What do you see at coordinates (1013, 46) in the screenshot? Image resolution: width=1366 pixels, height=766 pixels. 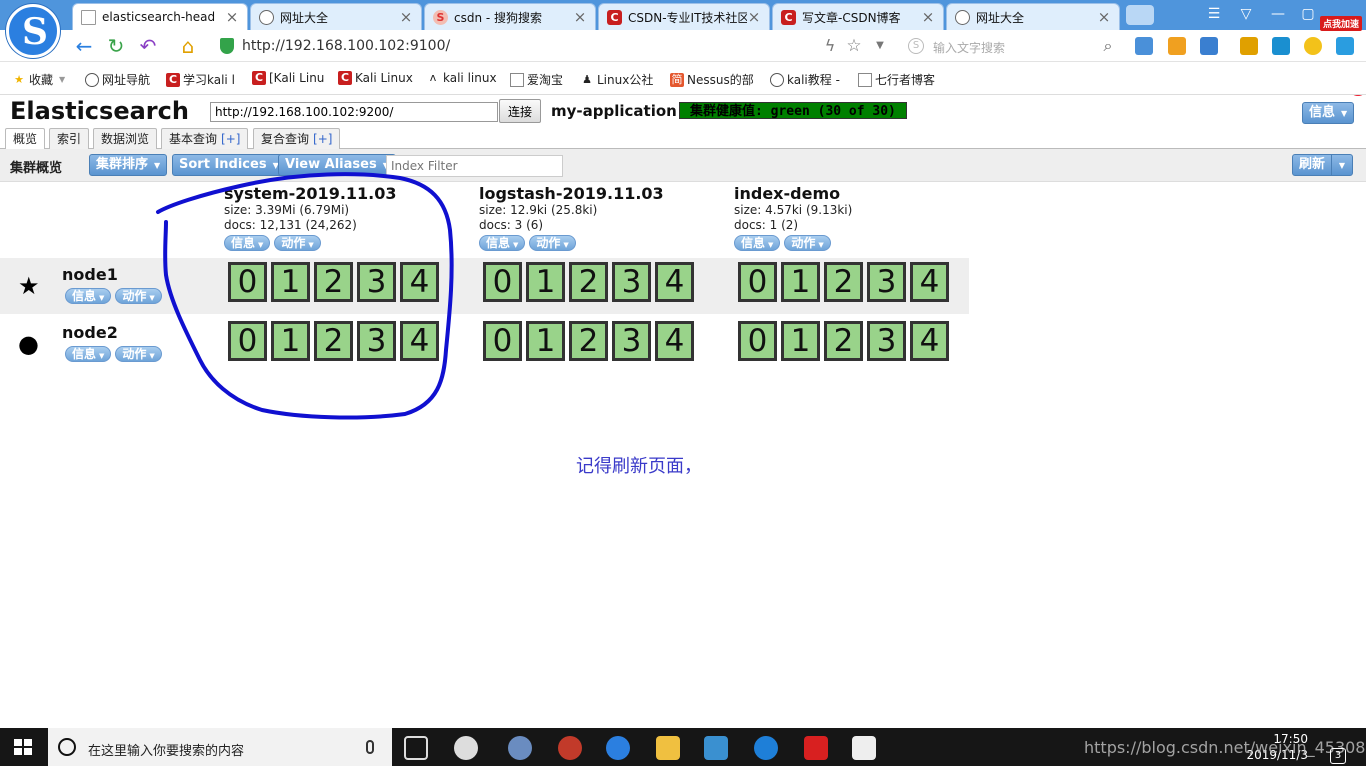 I see `search-input: S 输入文字搜索` at bounding box center [1013, 46].